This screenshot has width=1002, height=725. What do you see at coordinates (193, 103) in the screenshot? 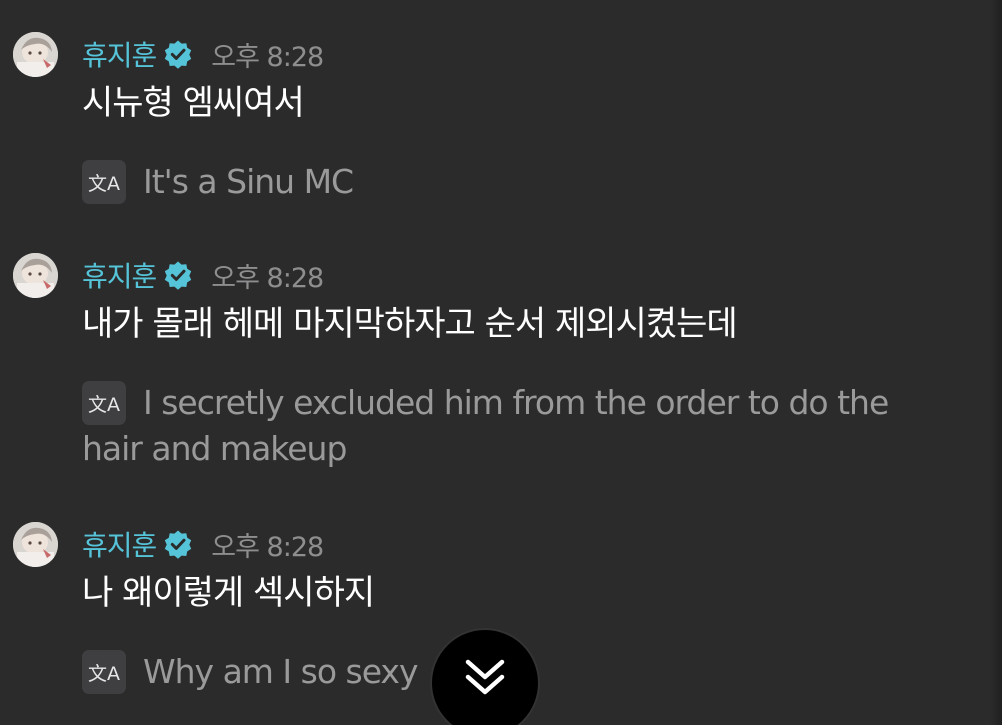
I see `message-text: 시뉴형 엠씨여서` at bounding box center [193, 103].